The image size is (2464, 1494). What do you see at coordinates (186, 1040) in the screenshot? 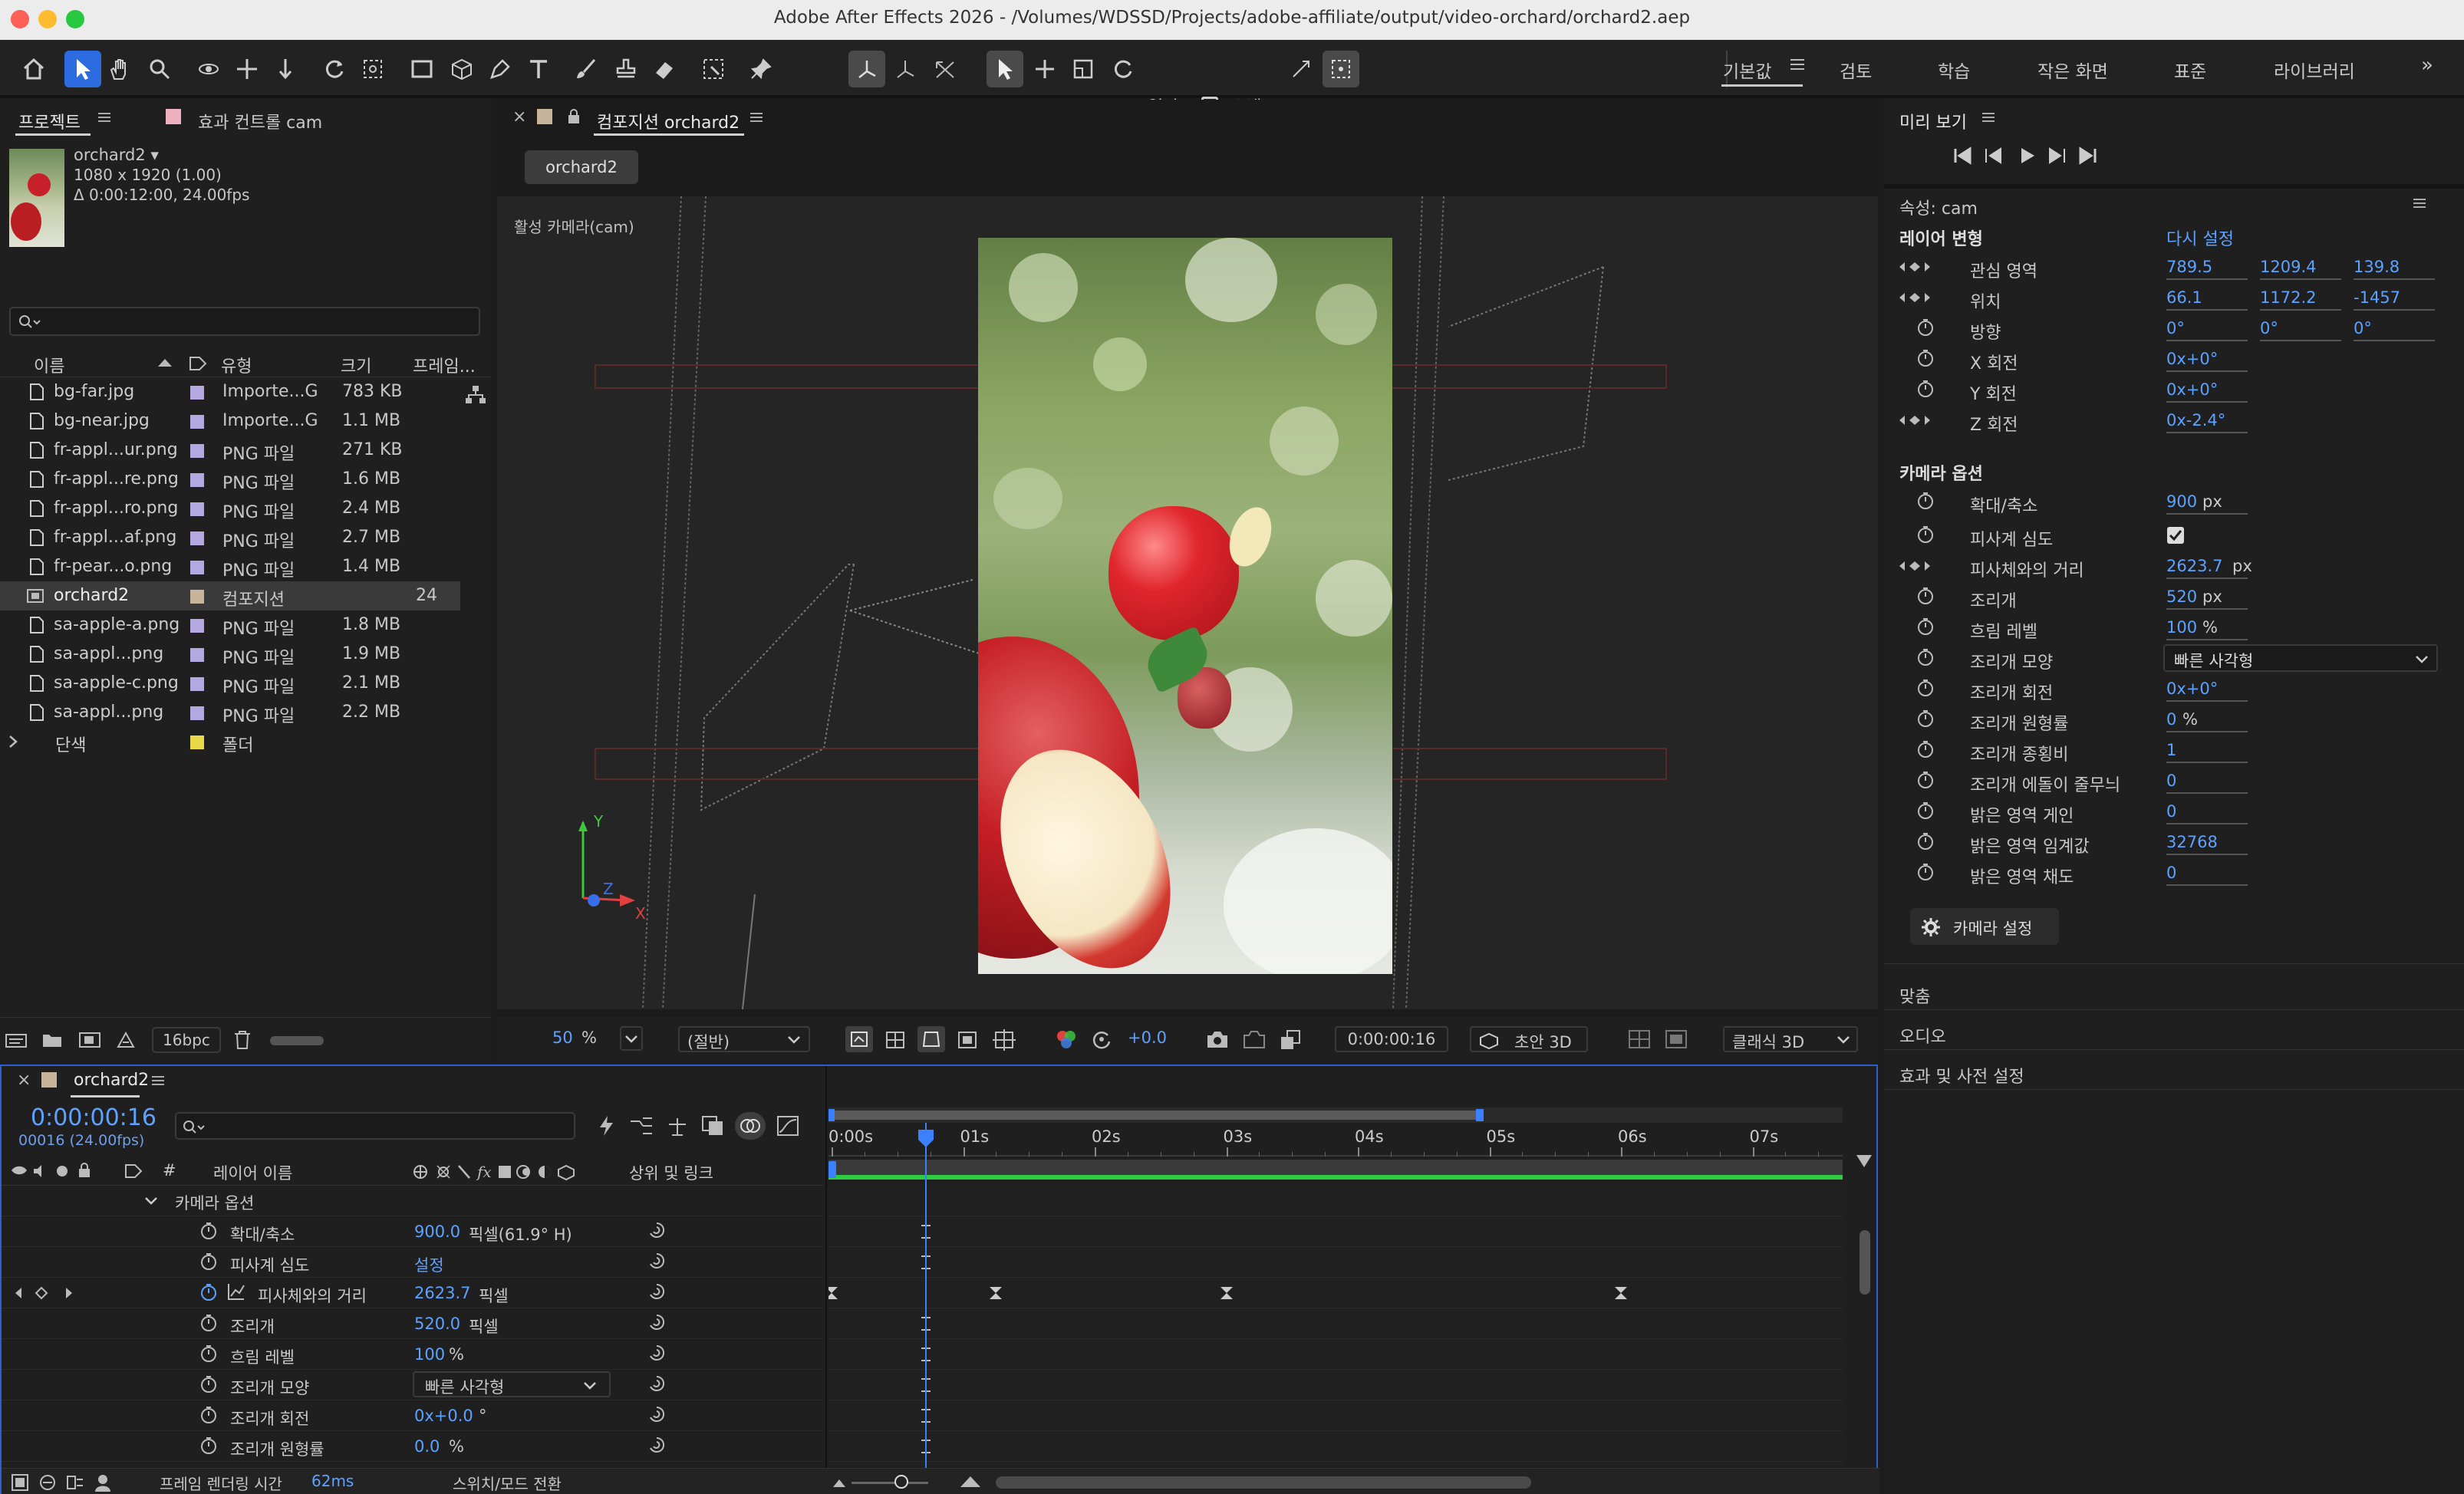
I see `bit-depth-button: 16bpc` at bounding box center [186, 1040].